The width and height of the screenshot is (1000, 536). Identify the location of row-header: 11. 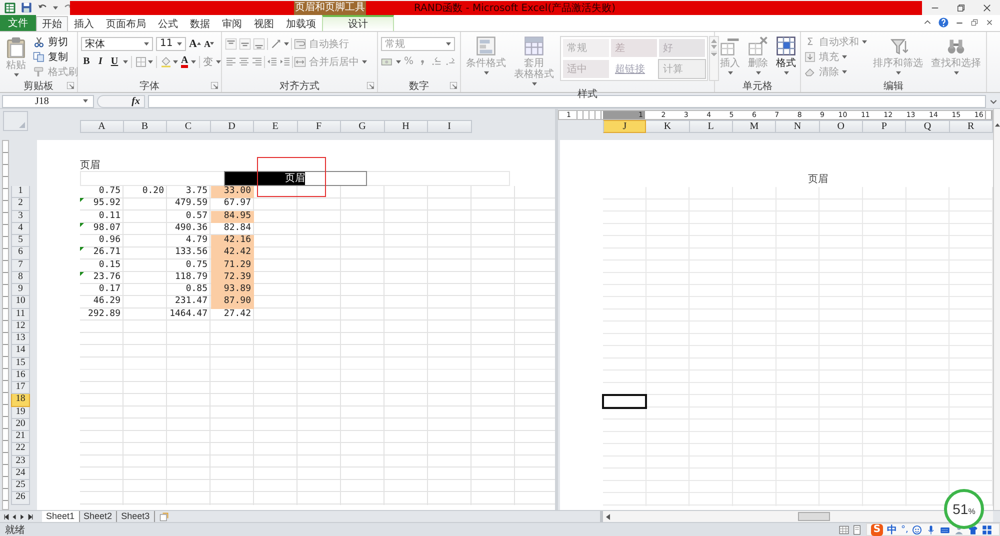
(20, 314).